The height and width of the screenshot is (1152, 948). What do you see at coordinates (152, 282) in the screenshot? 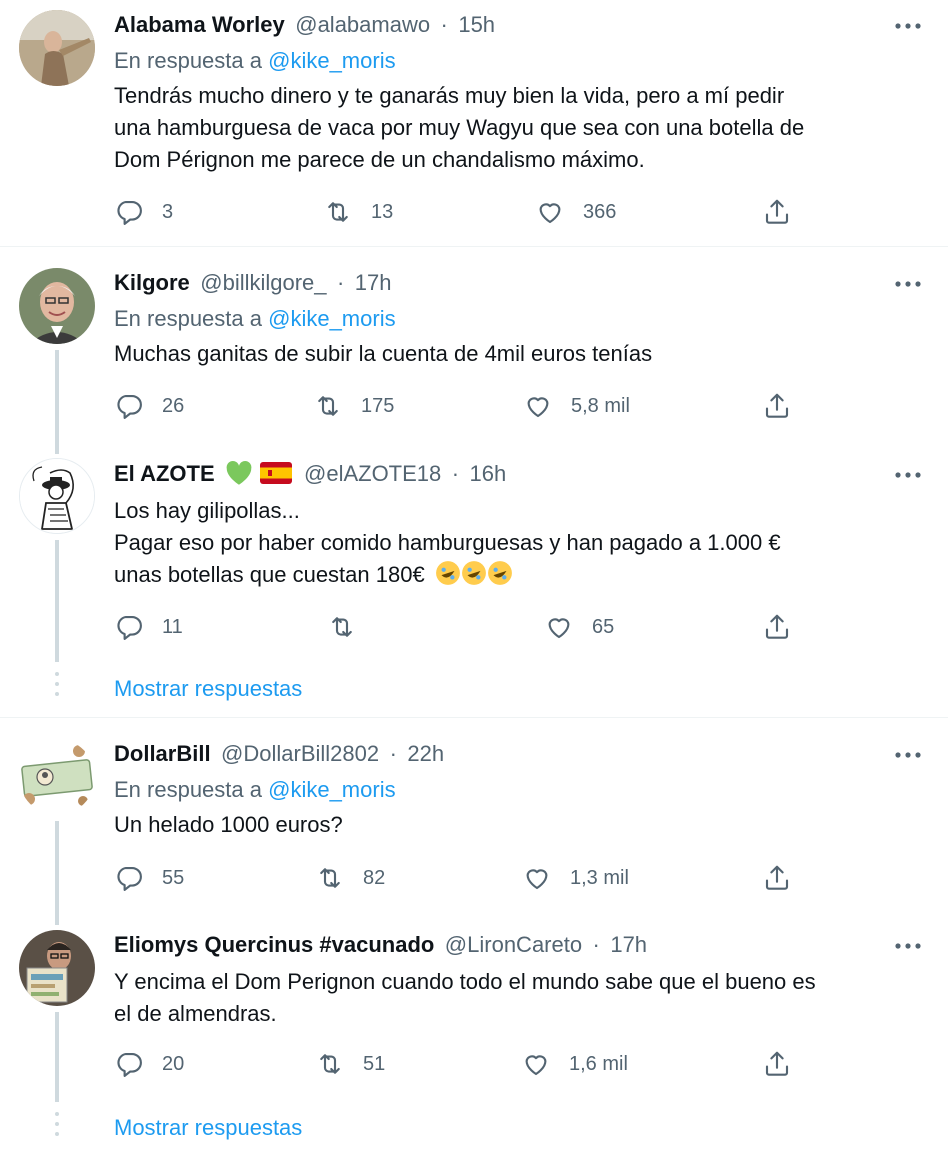
I see `display-name: Kilgore` at bounding box center [152, 282].